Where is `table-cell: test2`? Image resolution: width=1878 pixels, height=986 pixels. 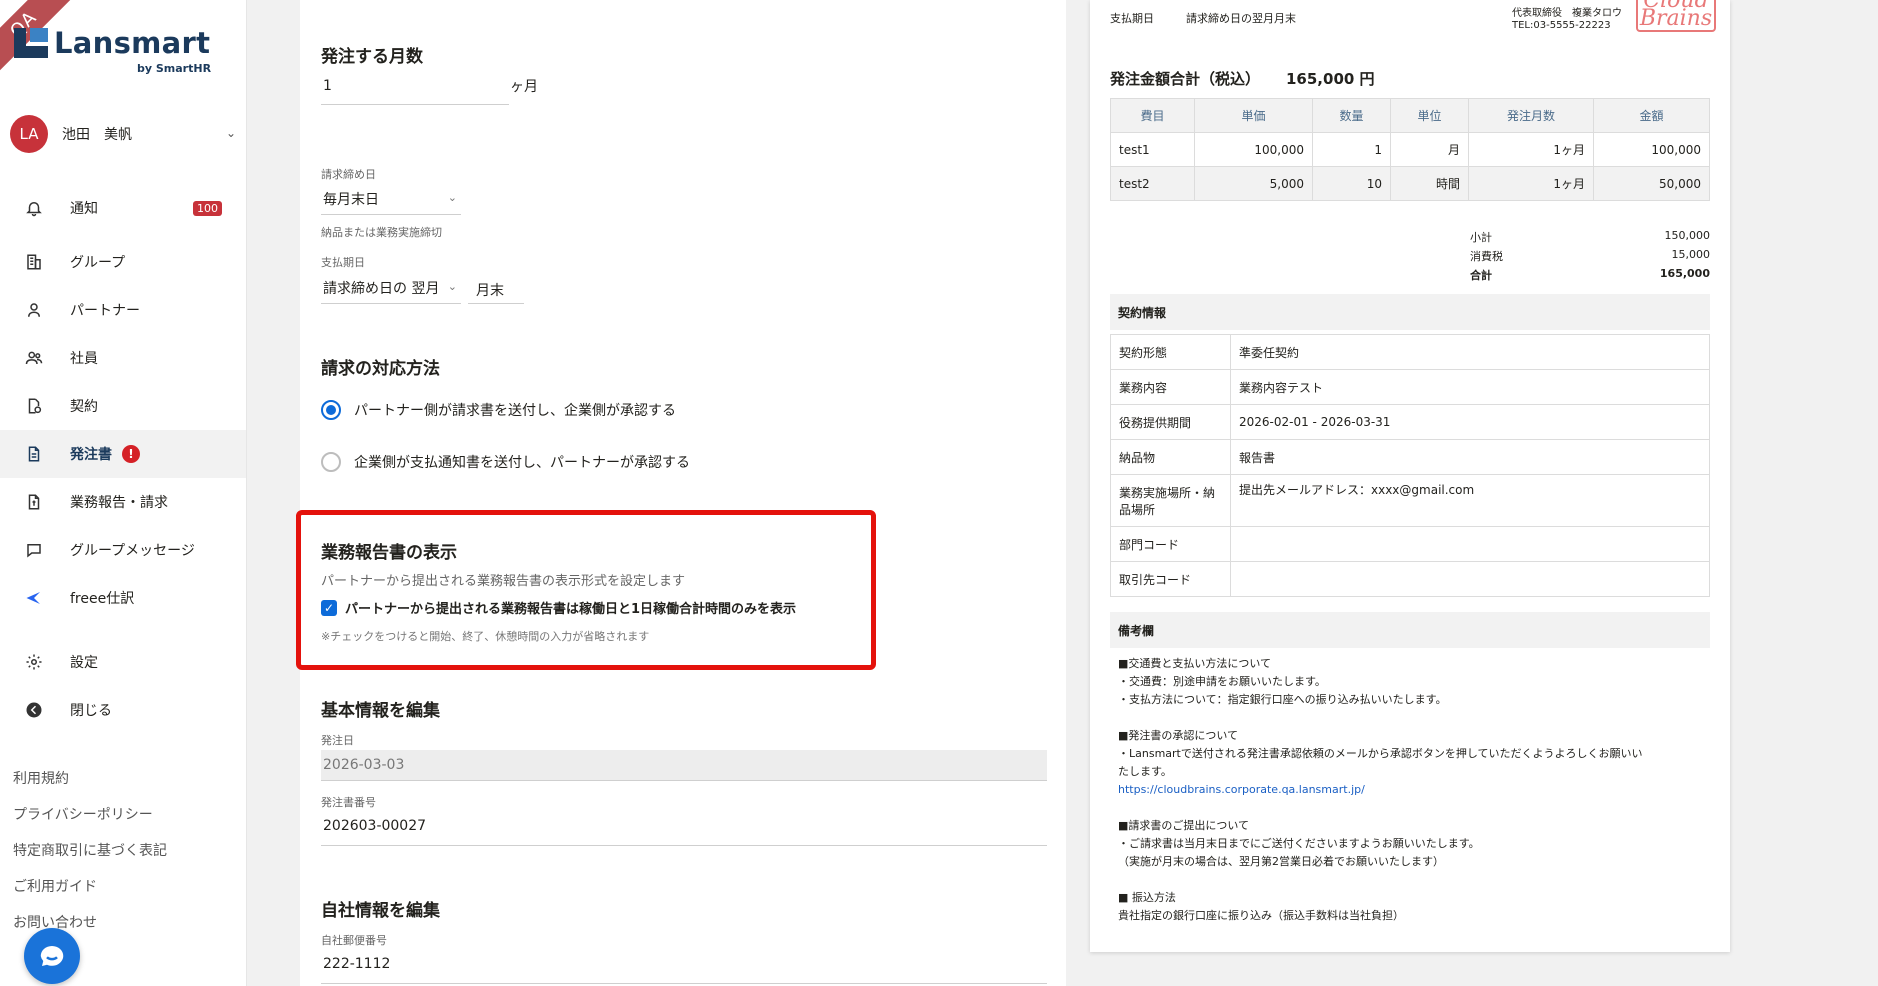
table-cell: test2 is located at coordinates (1152, 183).